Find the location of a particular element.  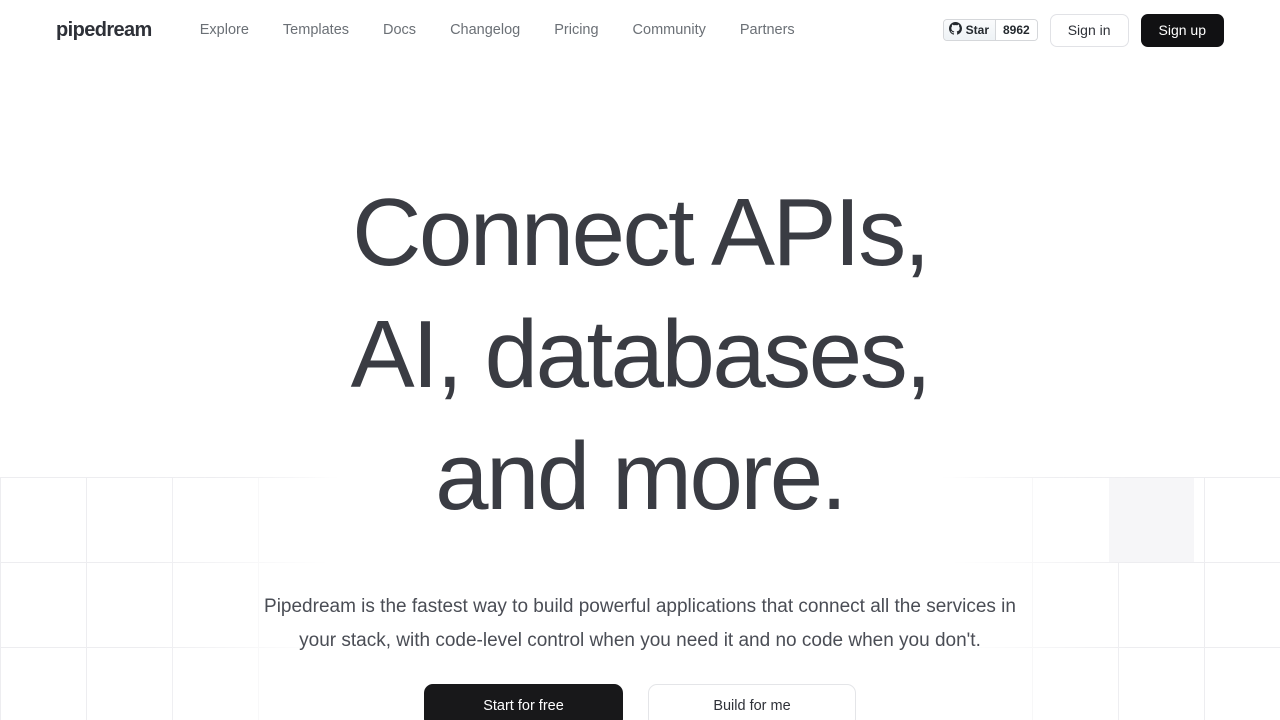

github-star-button: Star 8962 is located at coordinates (990, 30).